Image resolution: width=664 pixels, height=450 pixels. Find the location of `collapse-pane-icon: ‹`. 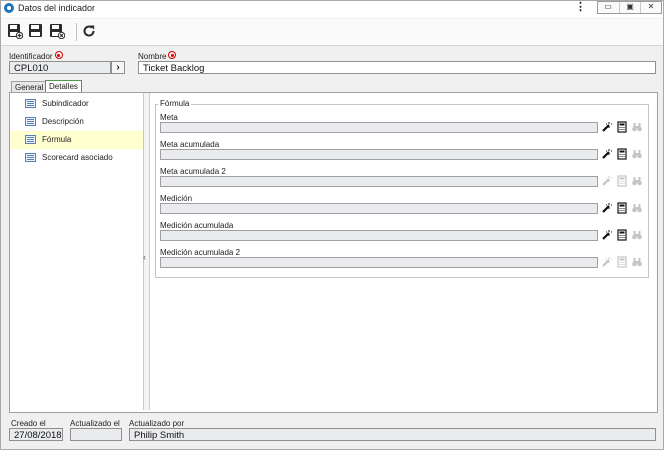

collapse-pane-icon: ‹ is located at coordinates (144, 257).